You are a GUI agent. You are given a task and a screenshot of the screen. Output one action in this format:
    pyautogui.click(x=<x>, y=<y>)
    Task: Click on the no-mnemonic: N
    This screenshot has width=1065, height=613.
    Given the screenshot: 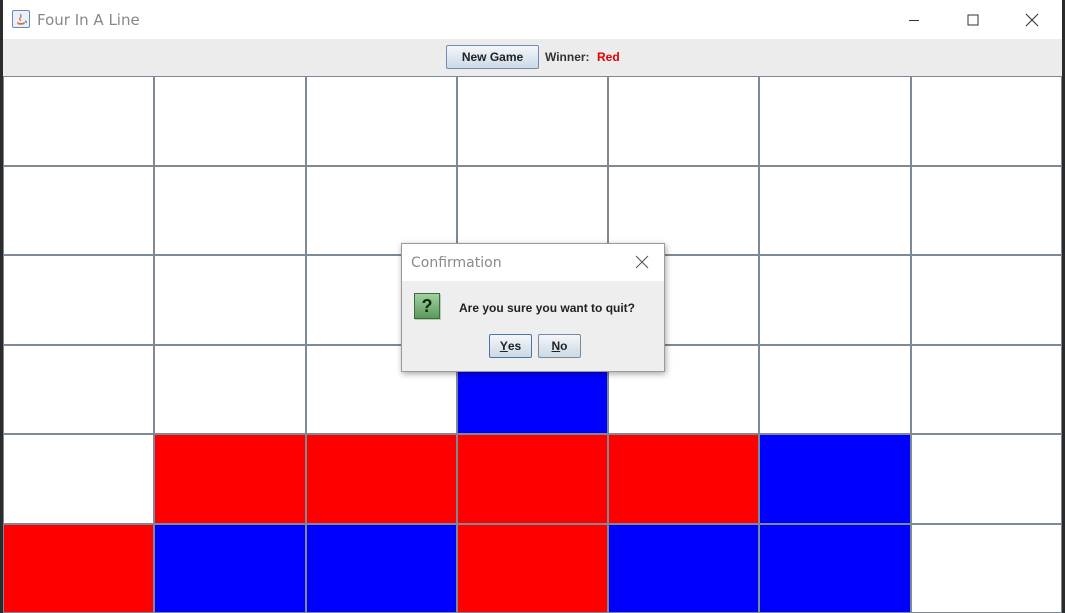 What is the action you would take?
    pyautogui.click(x=556, y=346)
    